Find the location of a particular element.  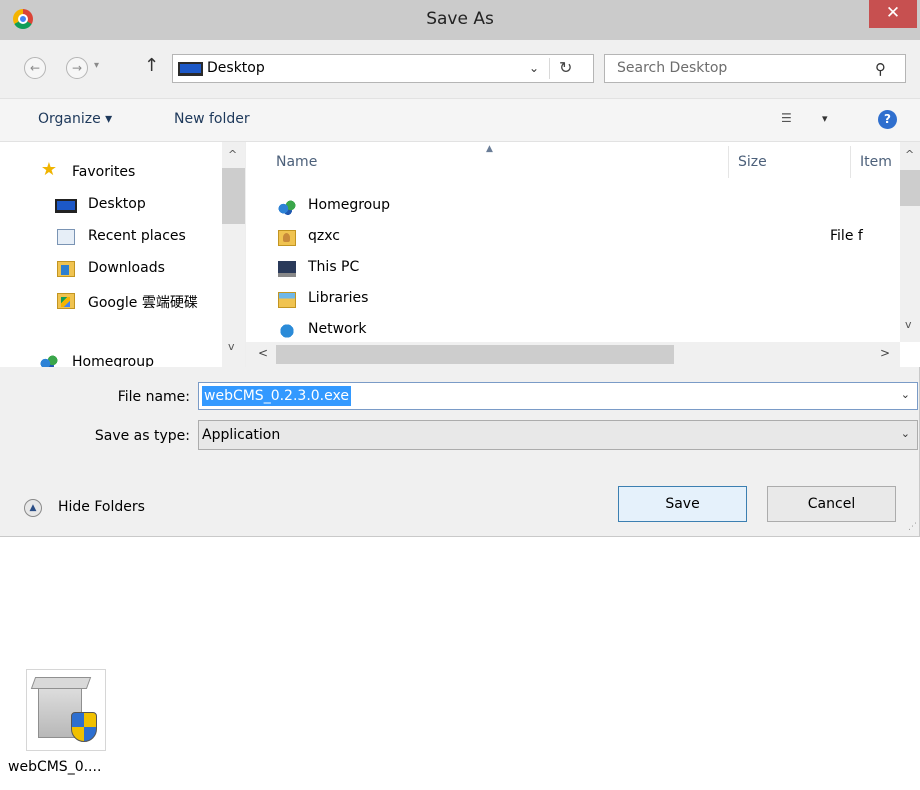

file-list-vertical-scrollbar: ^ v is located at coordinates (910, 242).